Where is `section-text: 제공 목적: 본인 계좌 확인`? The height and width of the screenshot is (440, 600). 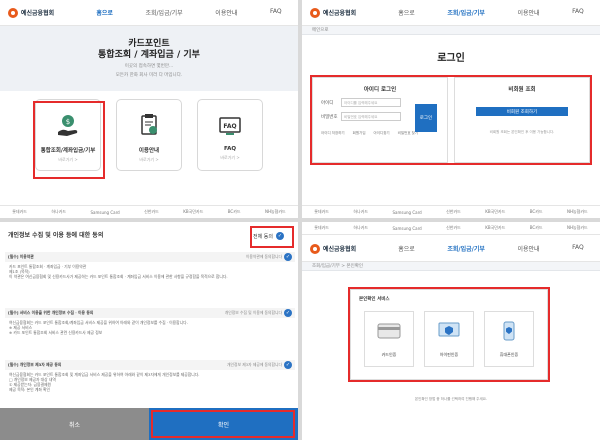 section-text: 제공 목적: 본인 계좌 확인 is located at coordinates (30, 389).